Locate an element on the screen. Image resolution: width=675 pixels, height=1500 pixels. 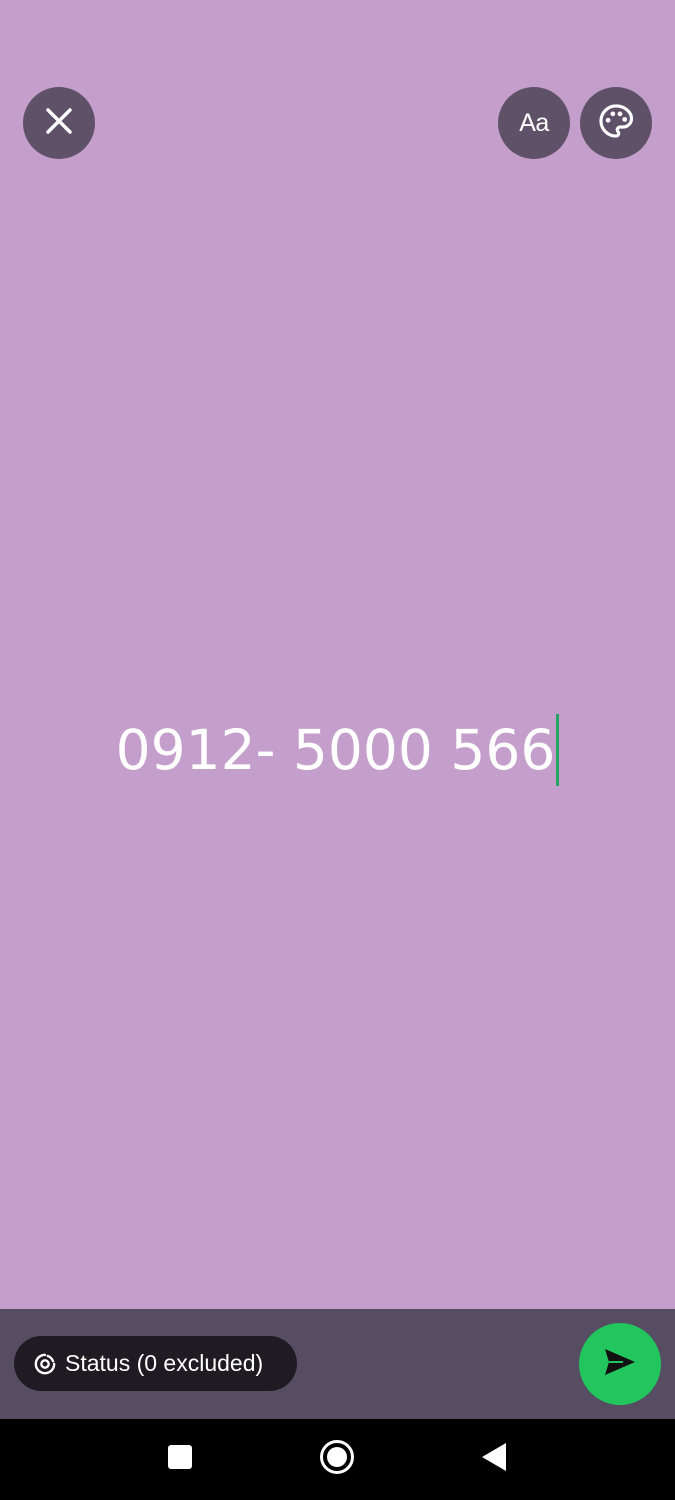
font-style-button: Aa is located at coordinates (534, 123).